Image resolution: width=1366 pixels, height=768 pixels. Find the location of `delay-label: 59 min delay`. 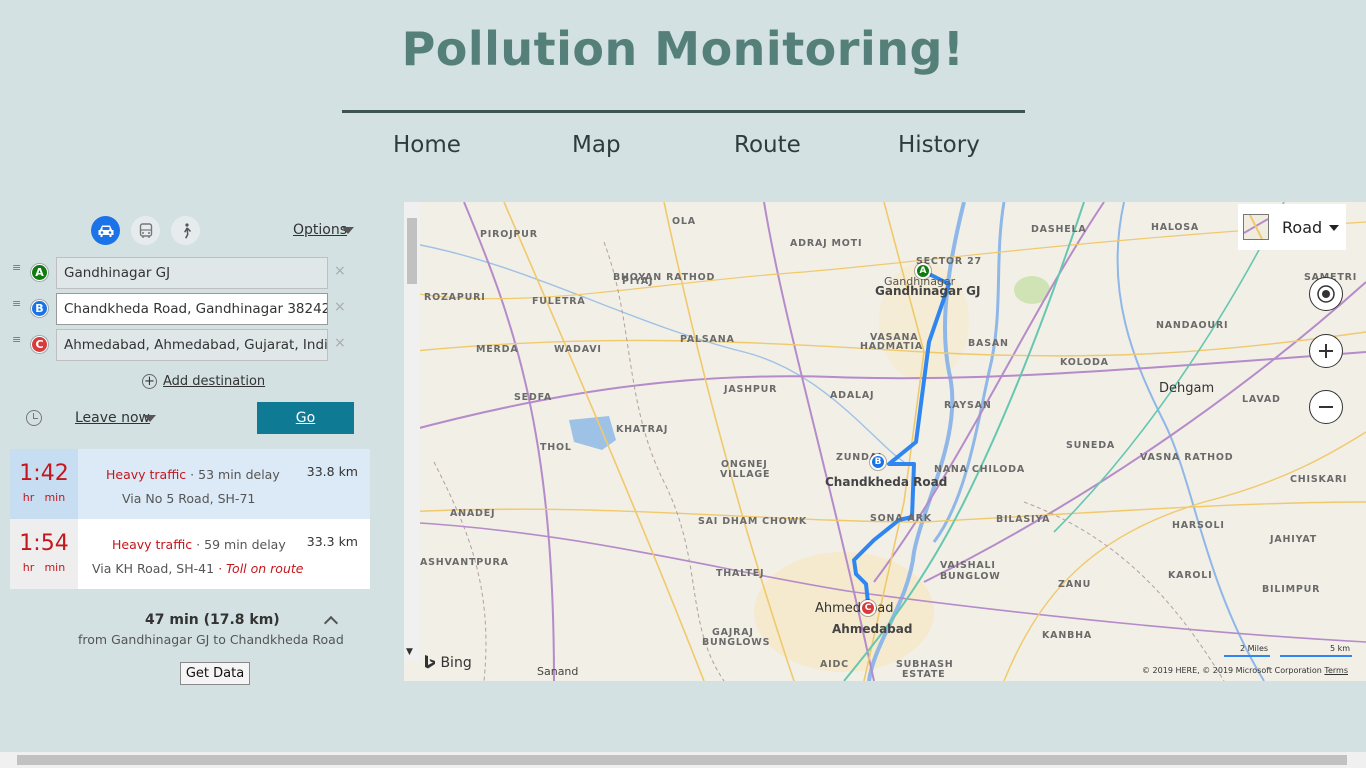

delay-label: 59 min delay is located at coordinates (245, 544).